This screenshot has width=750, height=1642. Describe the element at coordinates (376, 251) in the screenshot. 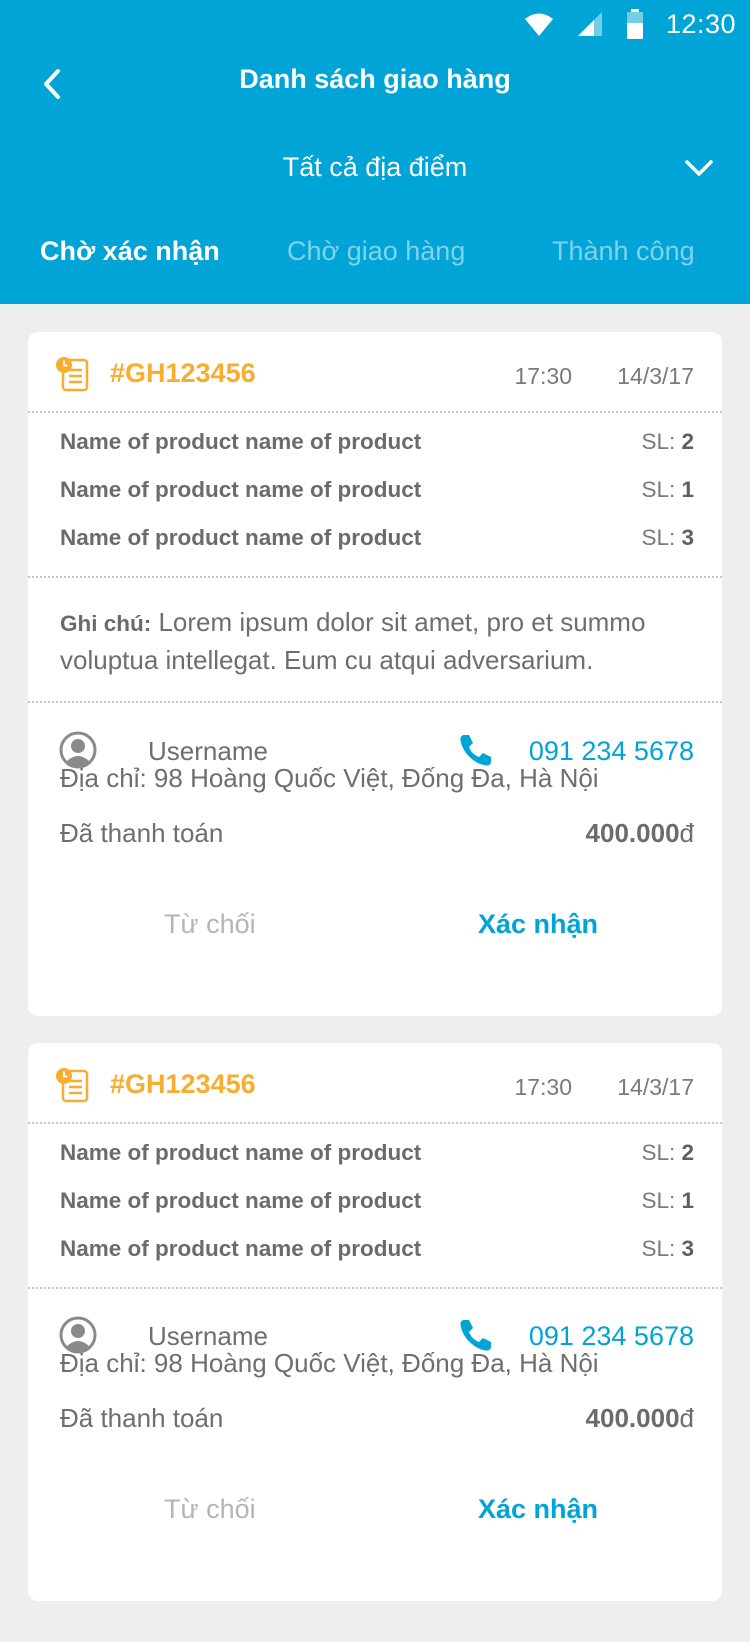

I see `tab-cho-giao-hang: Chờ giao hàng` at that location.